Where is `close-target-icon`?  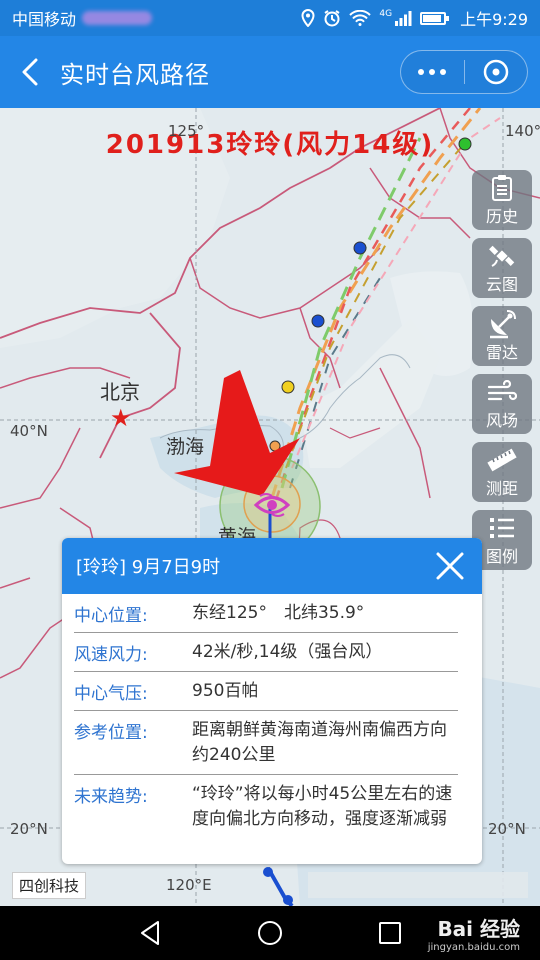 close-target-icon is located at coordinates (495, 72).